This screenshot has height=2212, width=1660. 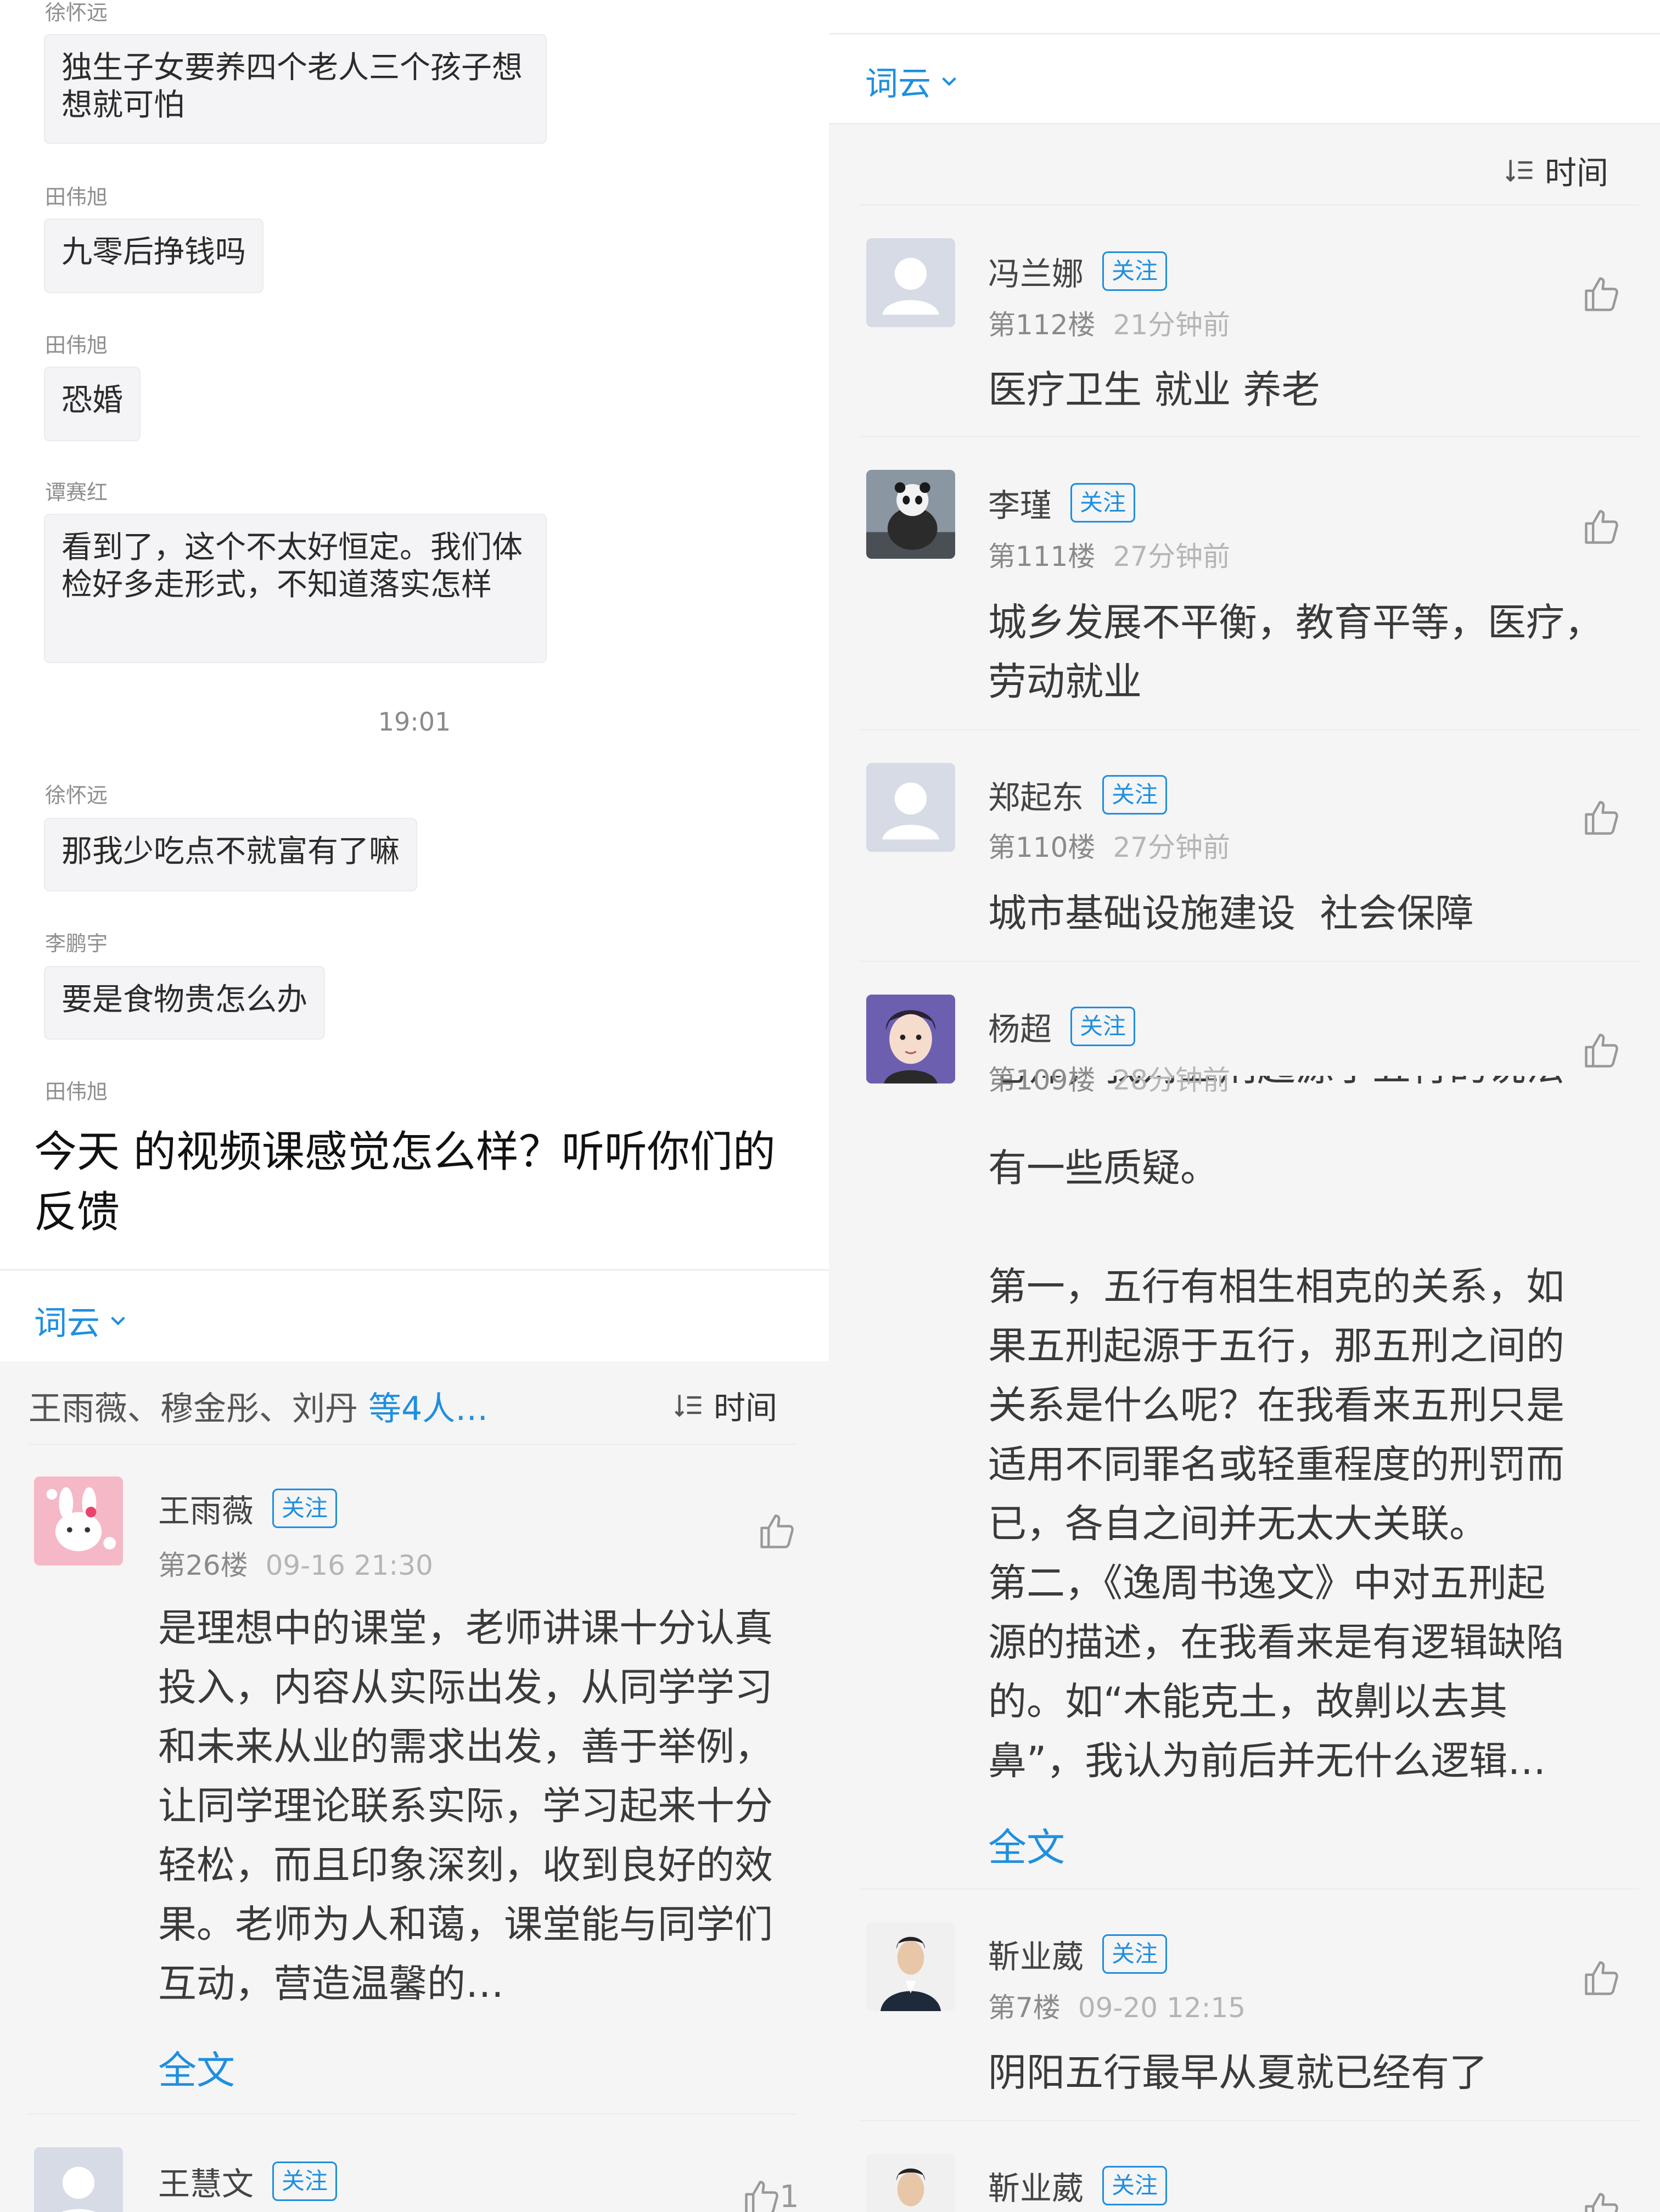 I want to click on message-bubble: 看到了，这个不太好恒定。我们体检好多走形式，不知道落实怎样, so click(x=295, y=588).